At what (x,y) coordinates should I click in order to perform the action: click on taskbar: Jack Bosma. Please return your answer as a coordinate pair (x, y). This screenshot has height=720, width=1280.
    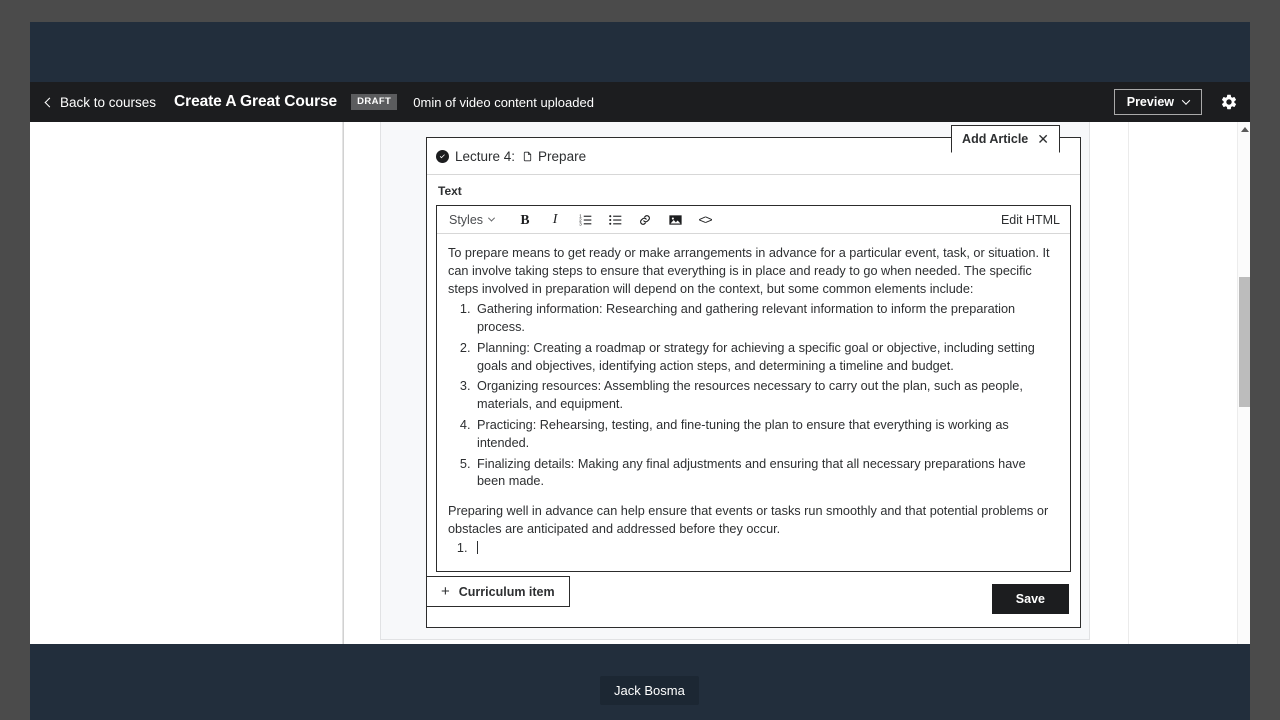
    Looking at the image, I should click on (640, 682).